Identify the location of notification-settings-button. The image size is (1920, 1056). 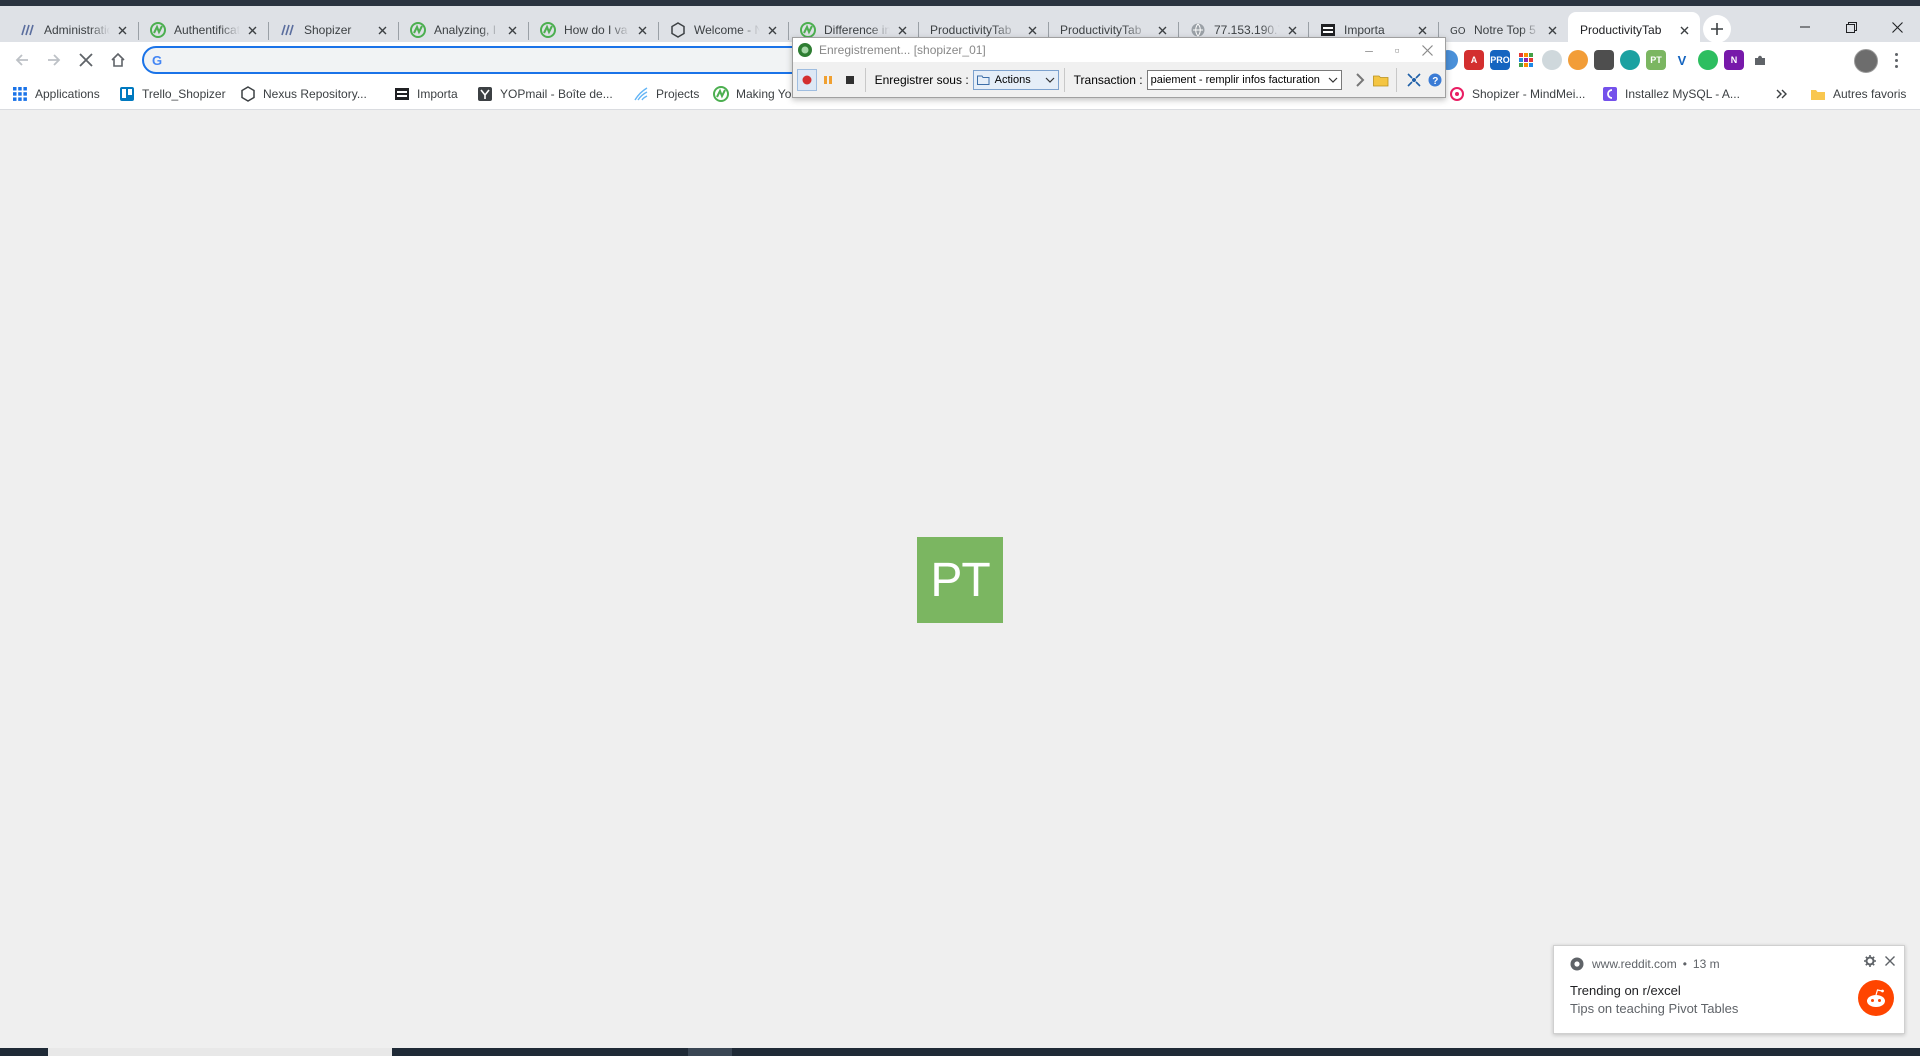
(1870, 961).